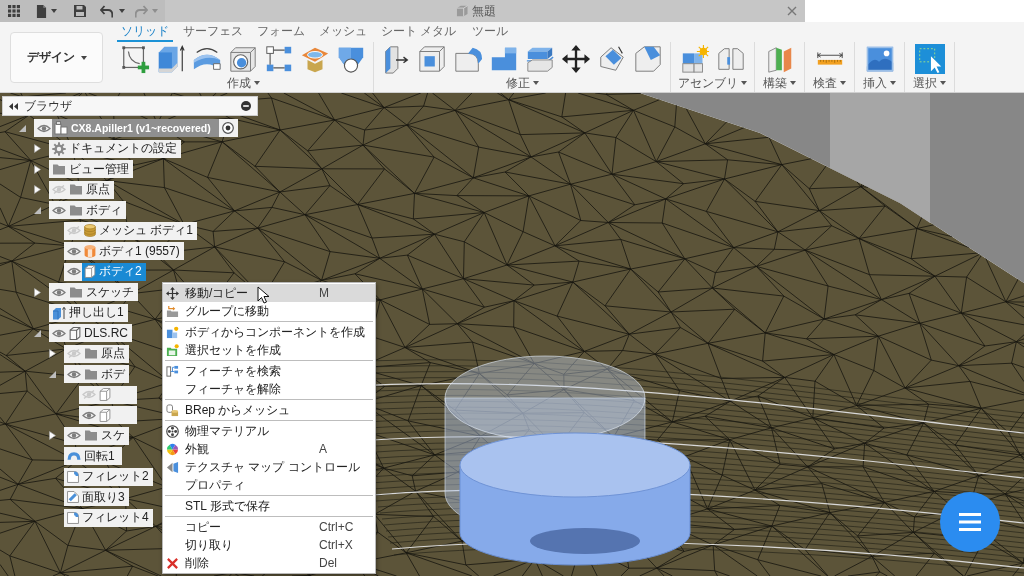 The height and width of the screenshot is (576, 1024). What do you see at coordinates (269, 449) in the screenshot?
I see `menu-item: 外観 A` at bounding box center [269, 449].